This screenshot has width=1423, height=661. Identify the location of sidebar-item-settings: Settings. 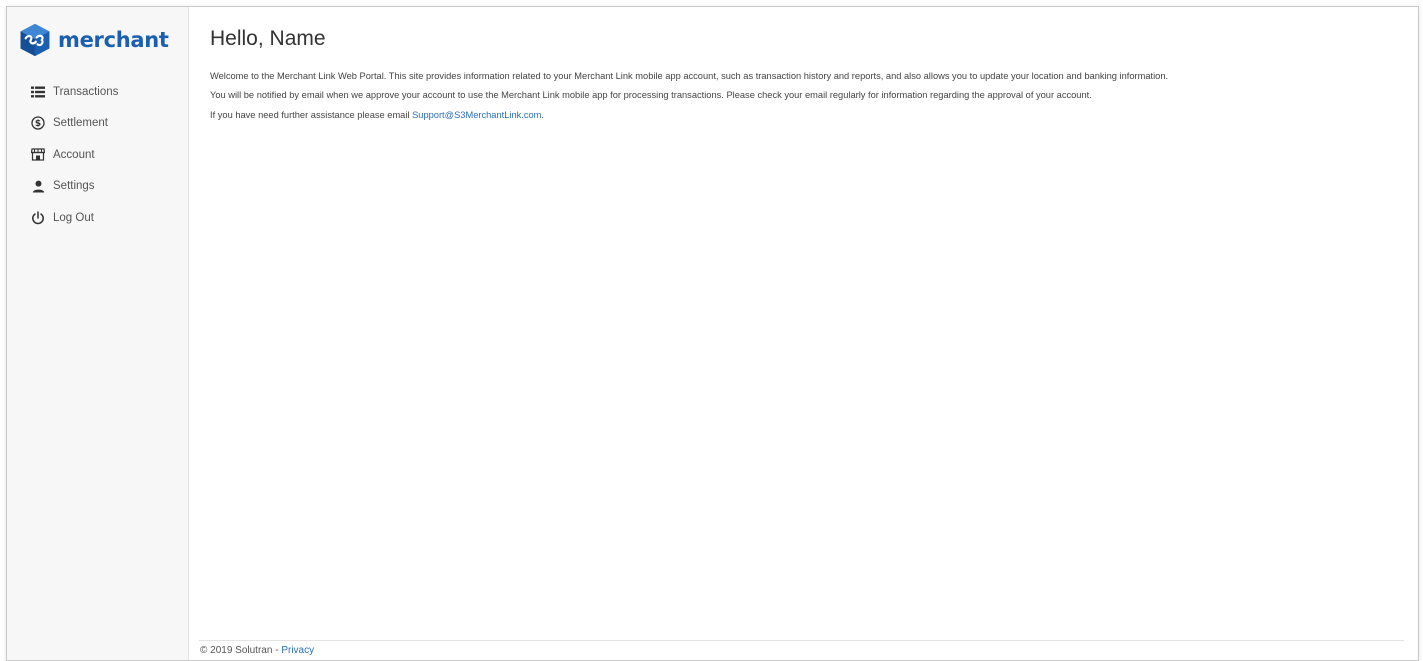
(73, 187).